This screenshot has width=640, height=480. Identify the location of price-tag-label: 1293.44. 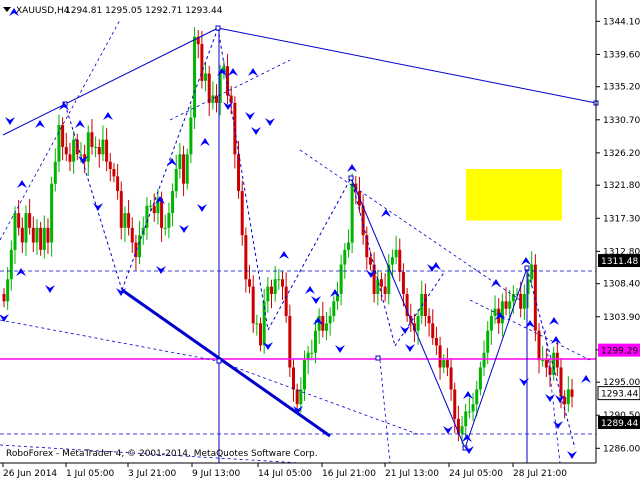
(619, 395).